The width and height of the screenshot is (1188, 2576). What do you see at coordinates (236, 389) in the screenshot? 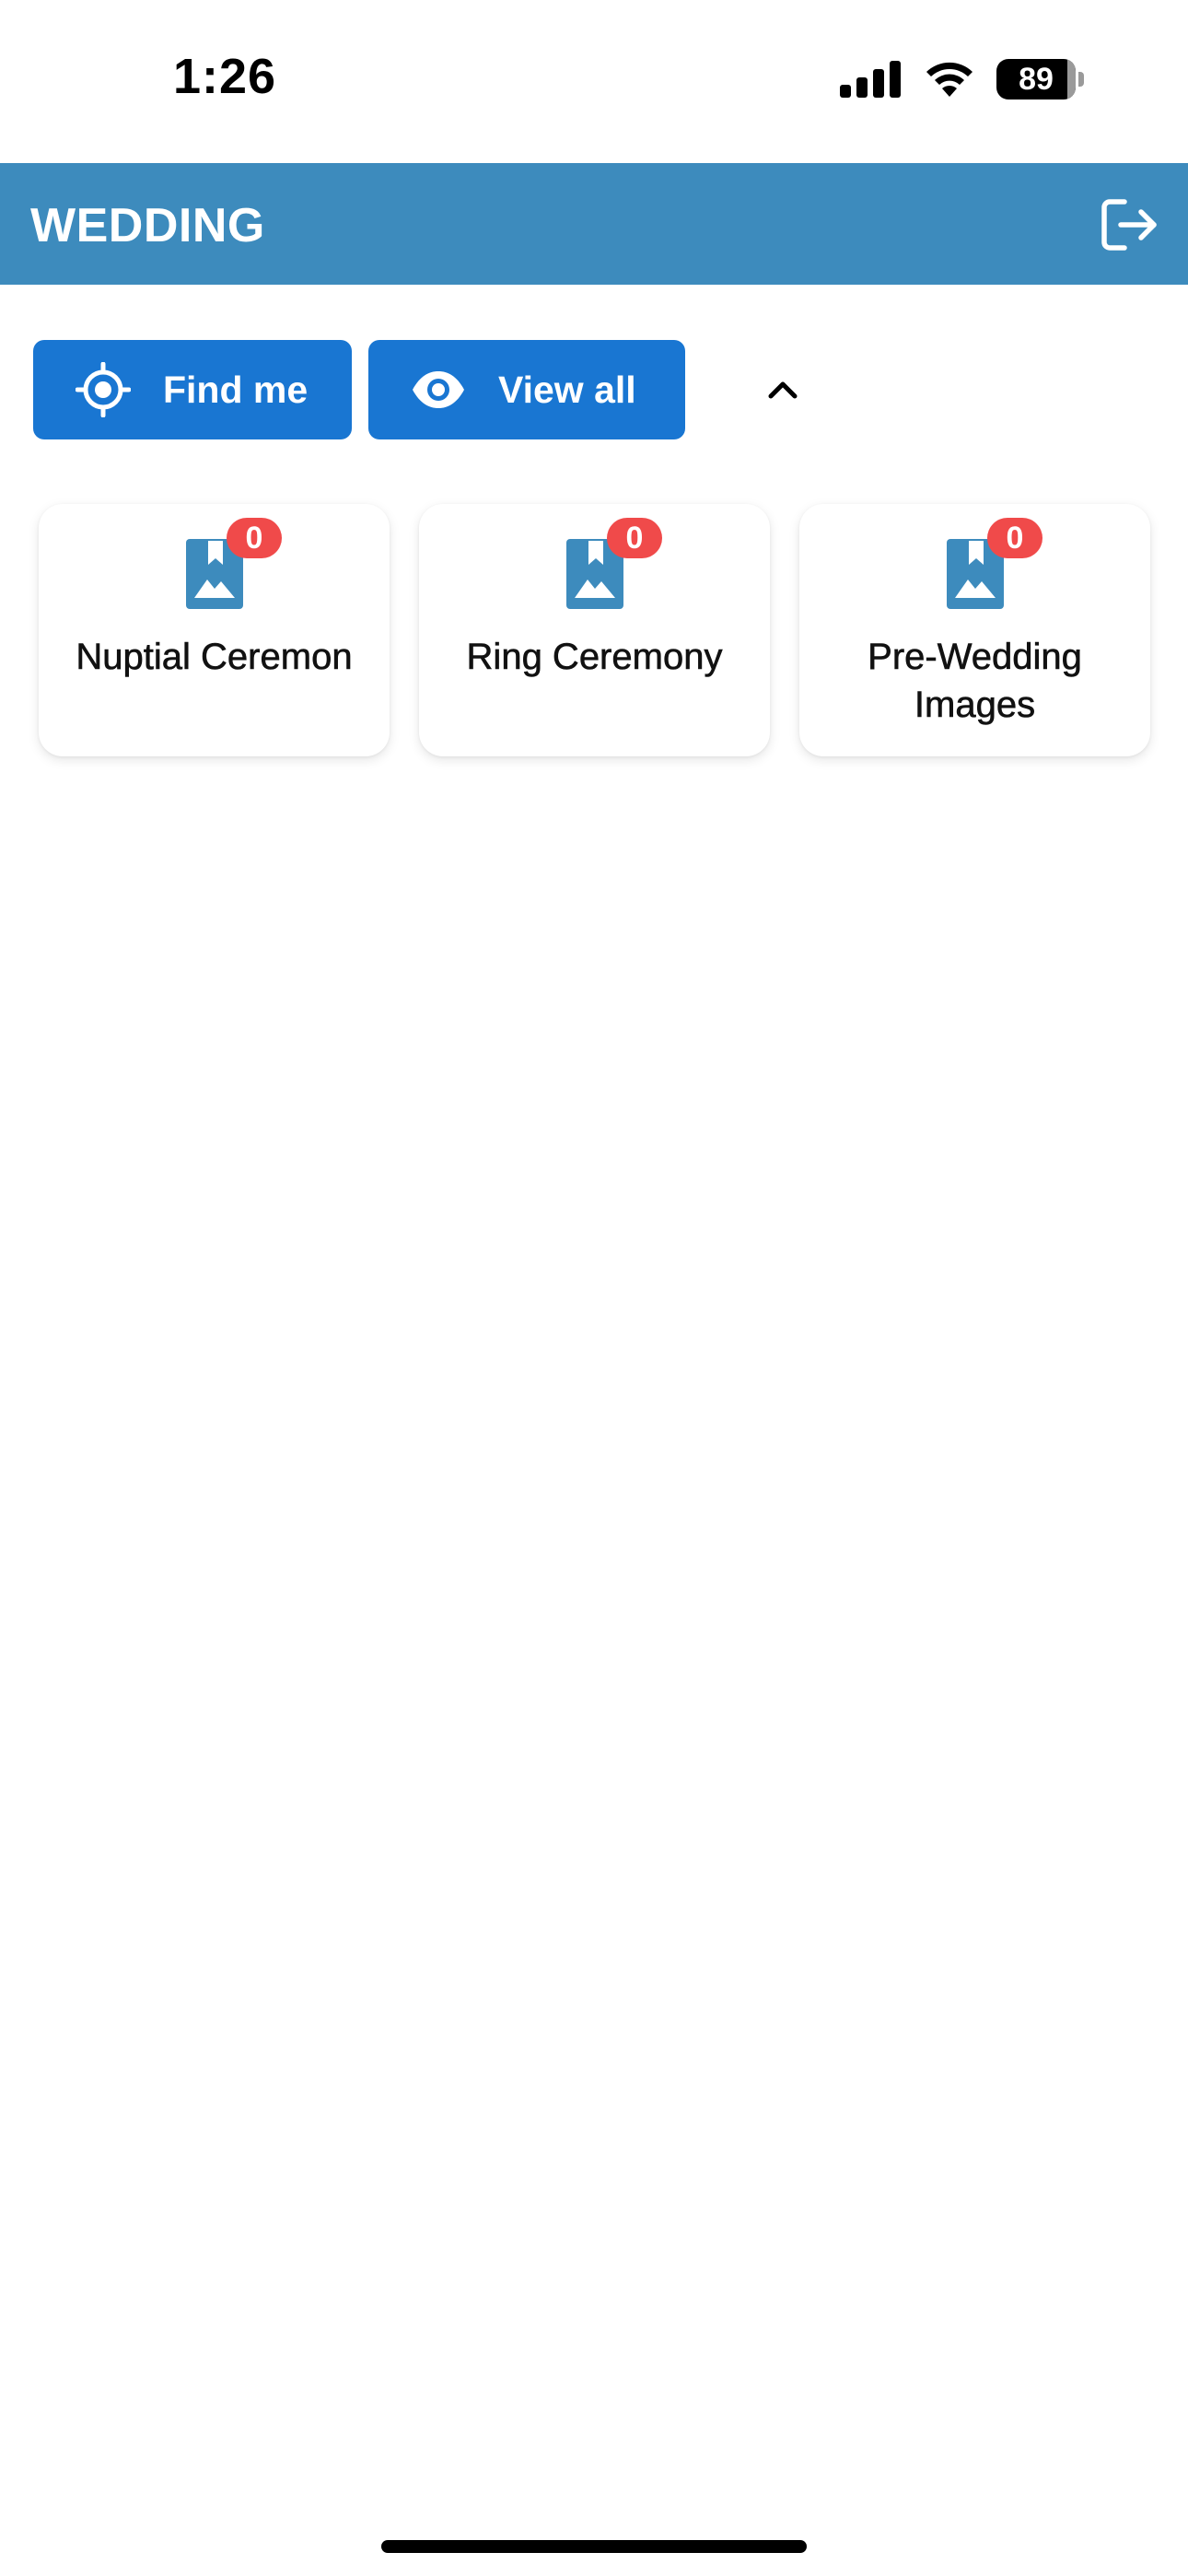
I see `find-me-label: Find me` at bounding box center [236, 389].